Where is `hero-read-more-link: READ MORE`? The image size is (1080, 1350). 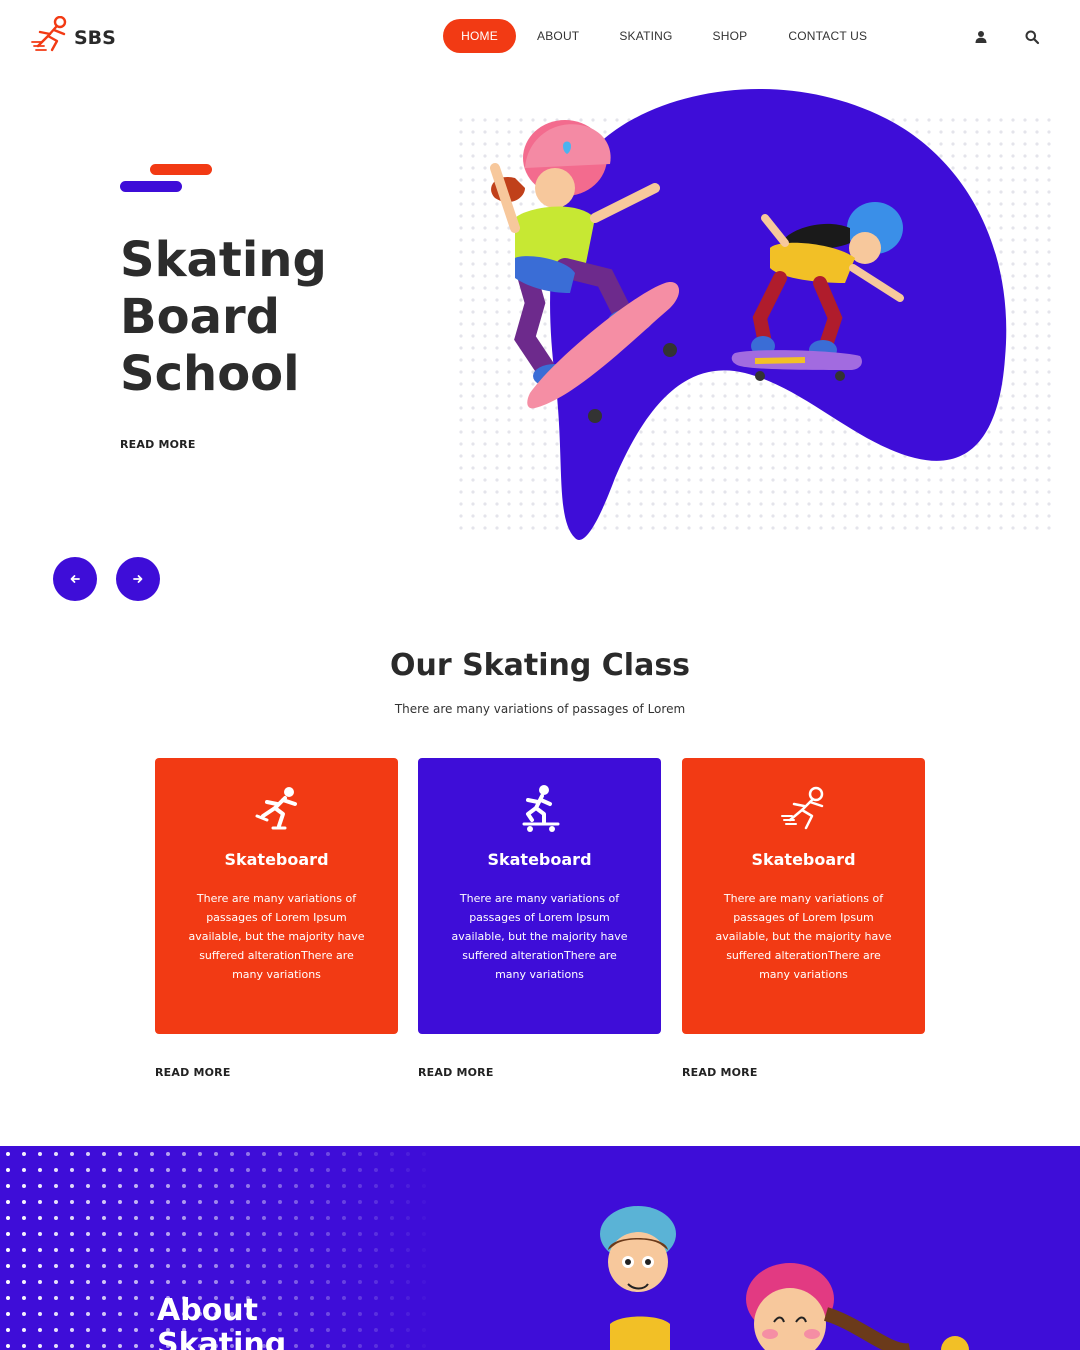
hero-read-more-link: READ MORE is located at coordinates (158, 444).